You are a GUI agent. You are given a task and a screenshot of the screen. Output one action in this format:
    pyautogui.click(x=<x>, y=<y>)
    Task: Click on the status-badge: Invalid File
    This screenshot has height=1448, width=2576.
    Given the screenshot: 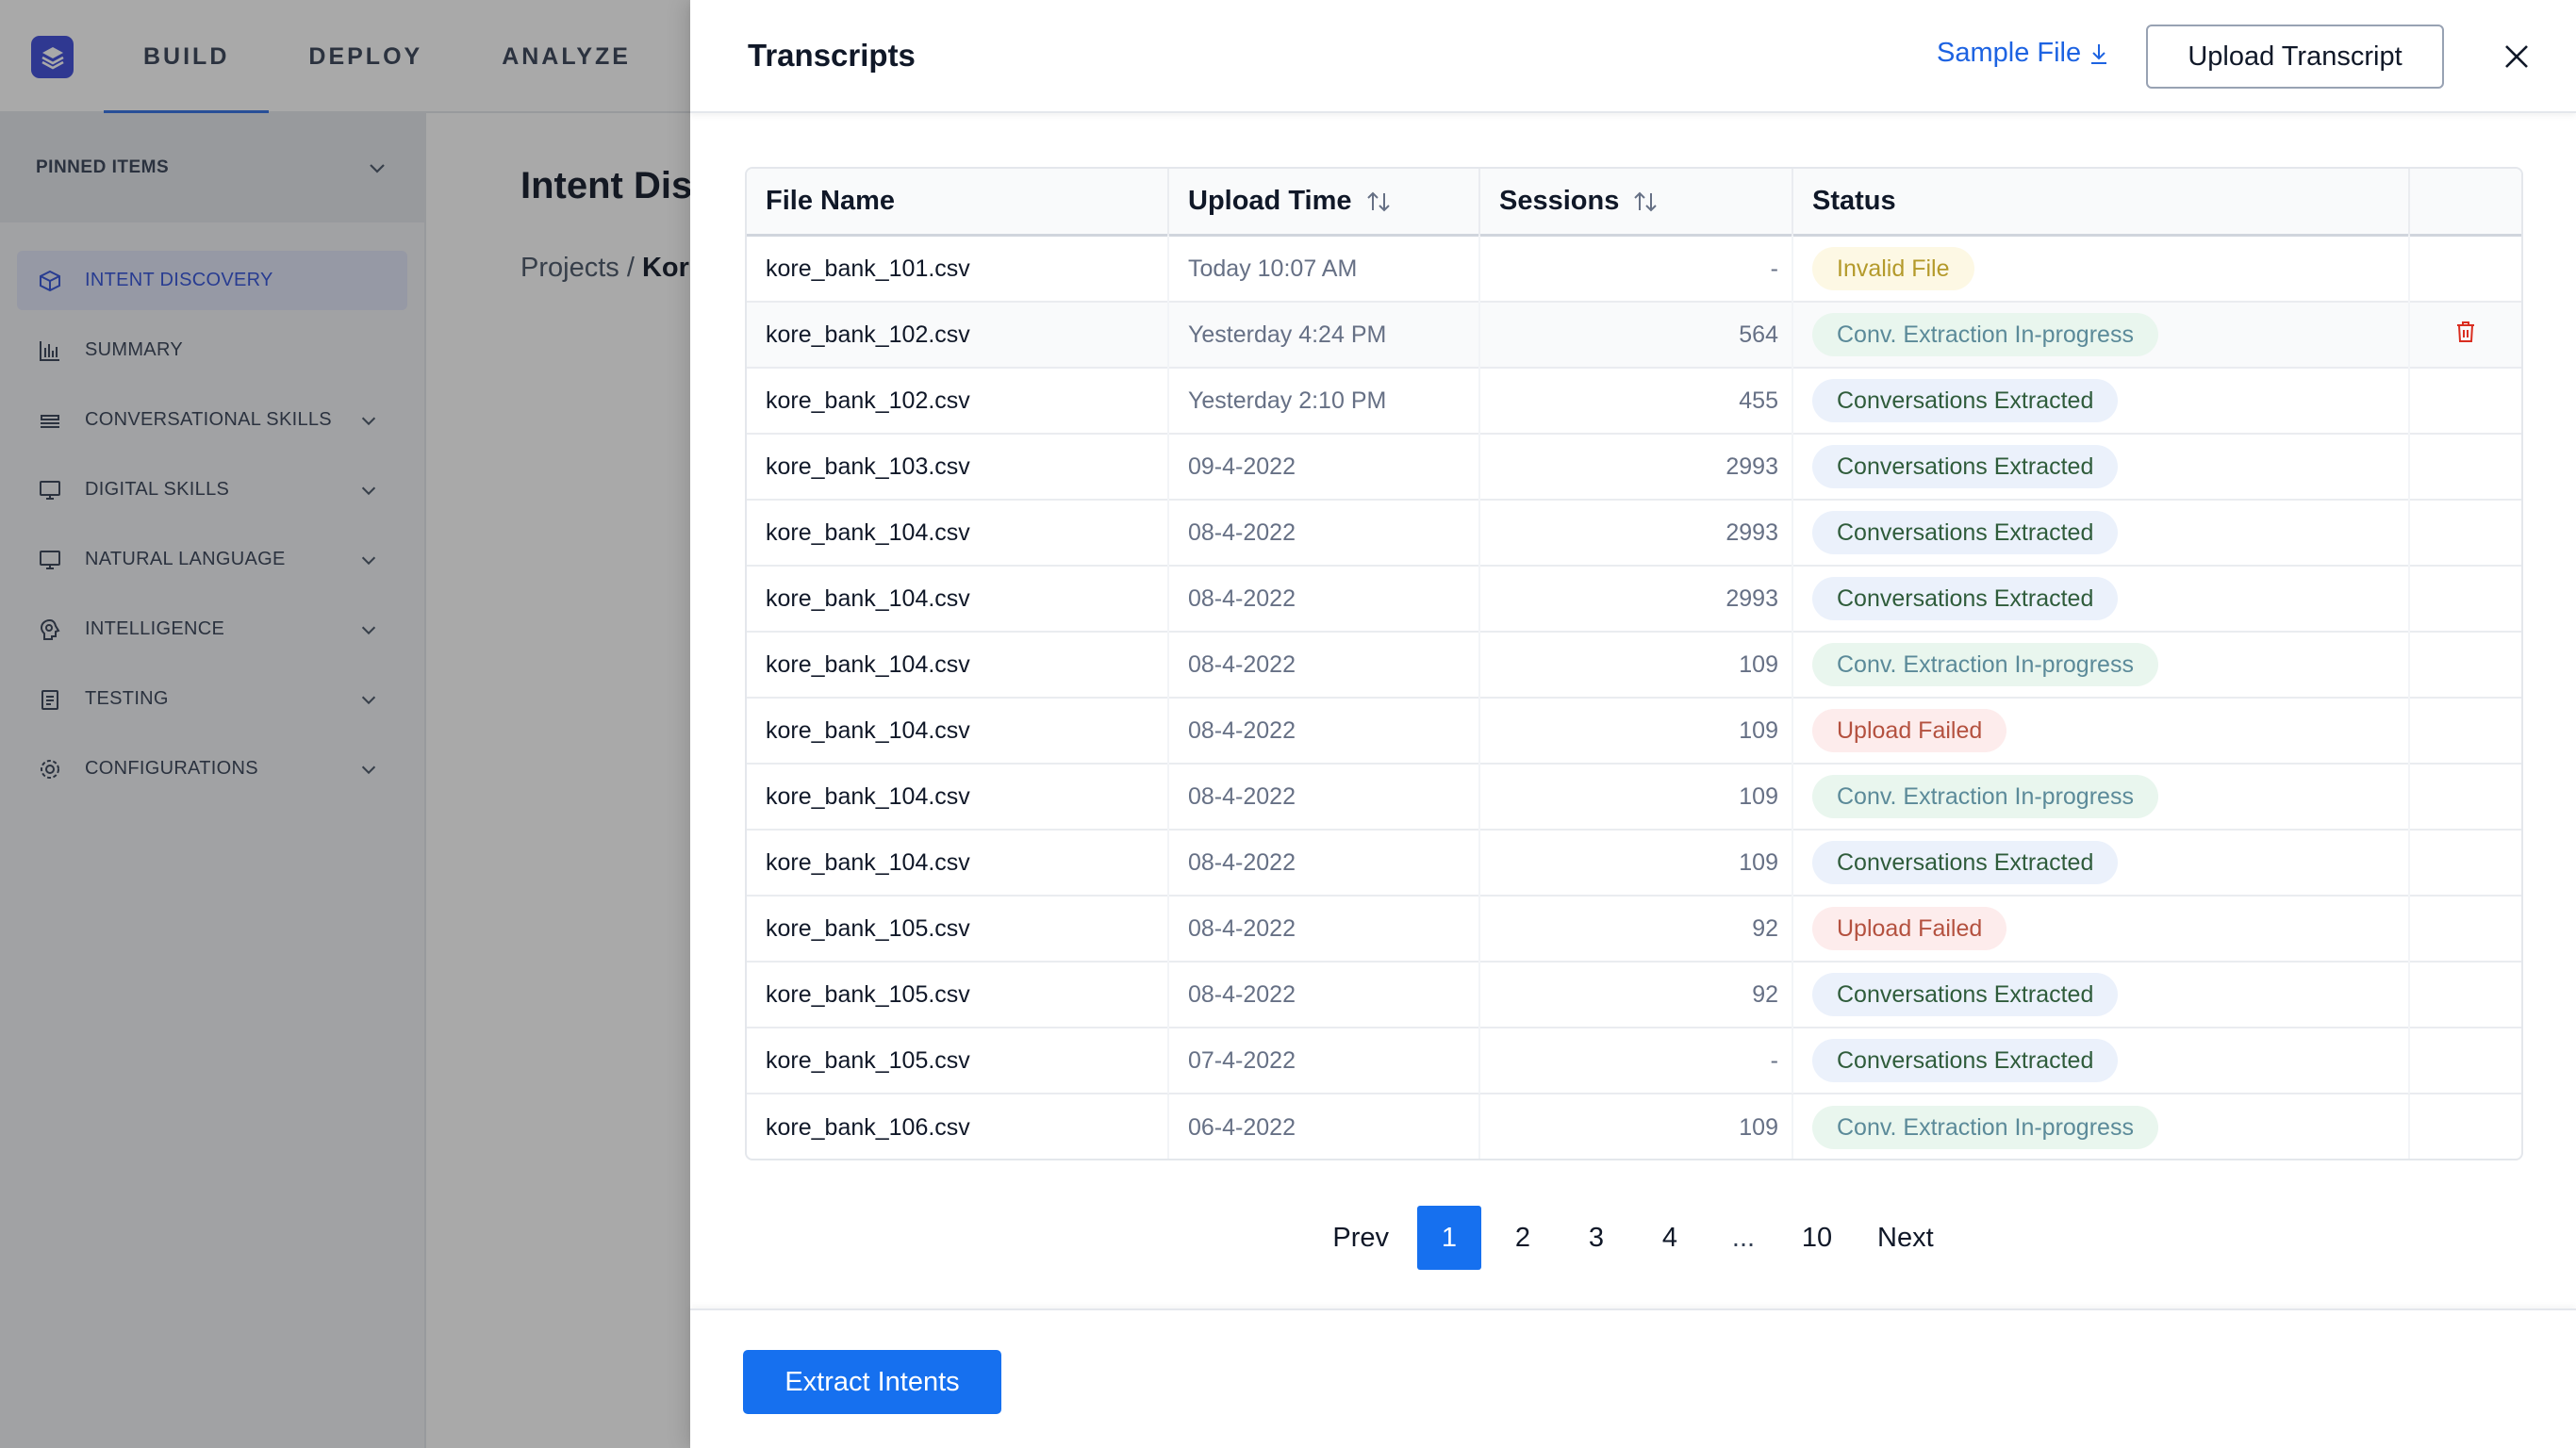 What is the action you would take?
    pyautogui.click(x=1893, y=268)
    